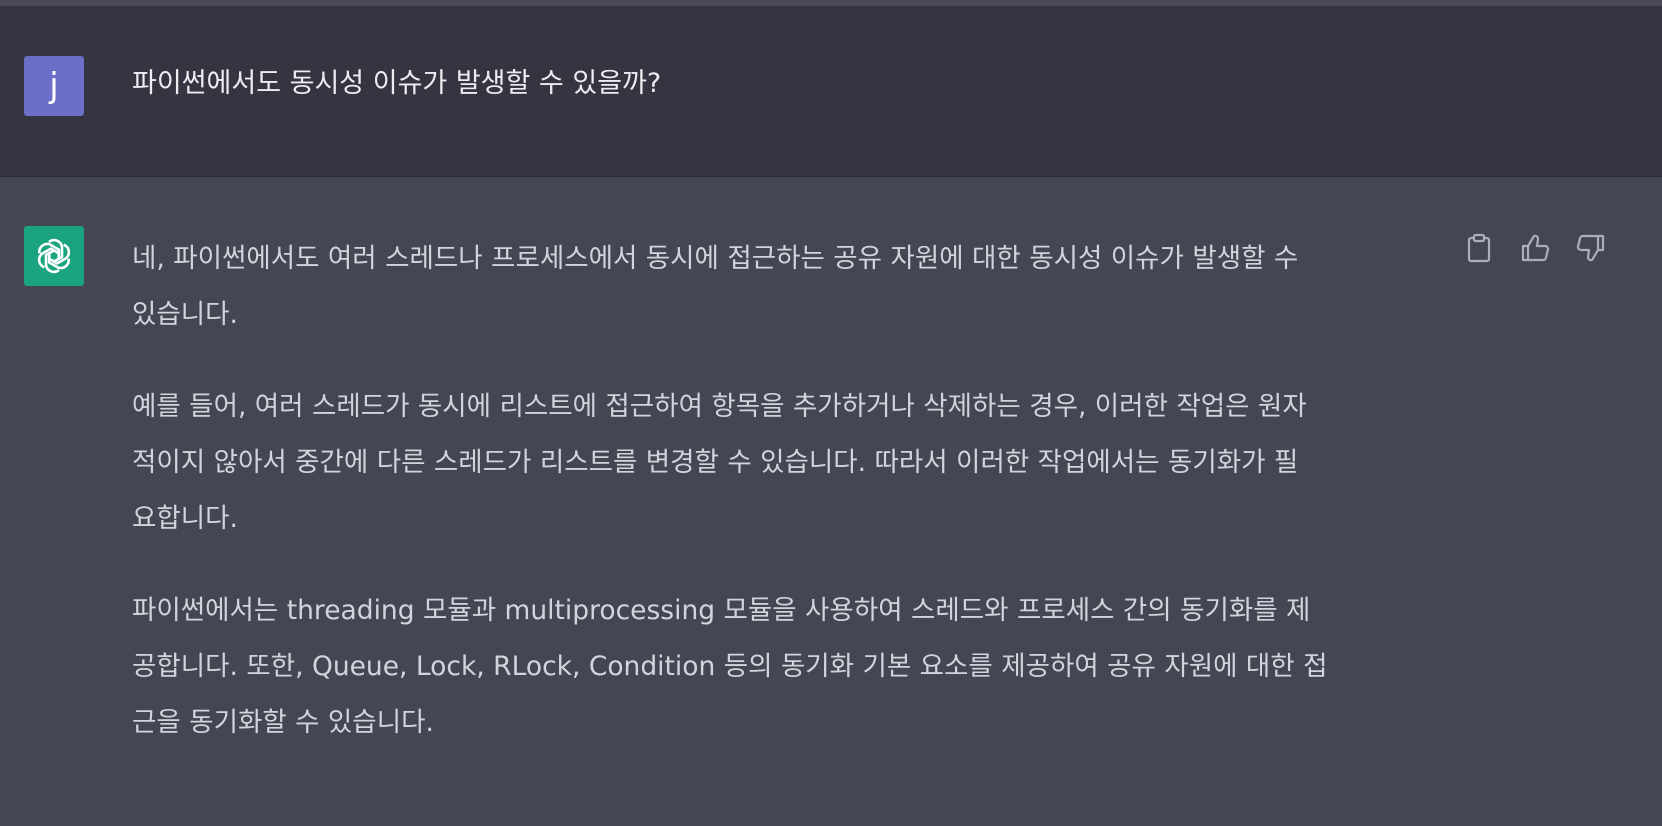  I want to click on answer-line: 근을 동기화할 수 있습니다., so click(283, 722).